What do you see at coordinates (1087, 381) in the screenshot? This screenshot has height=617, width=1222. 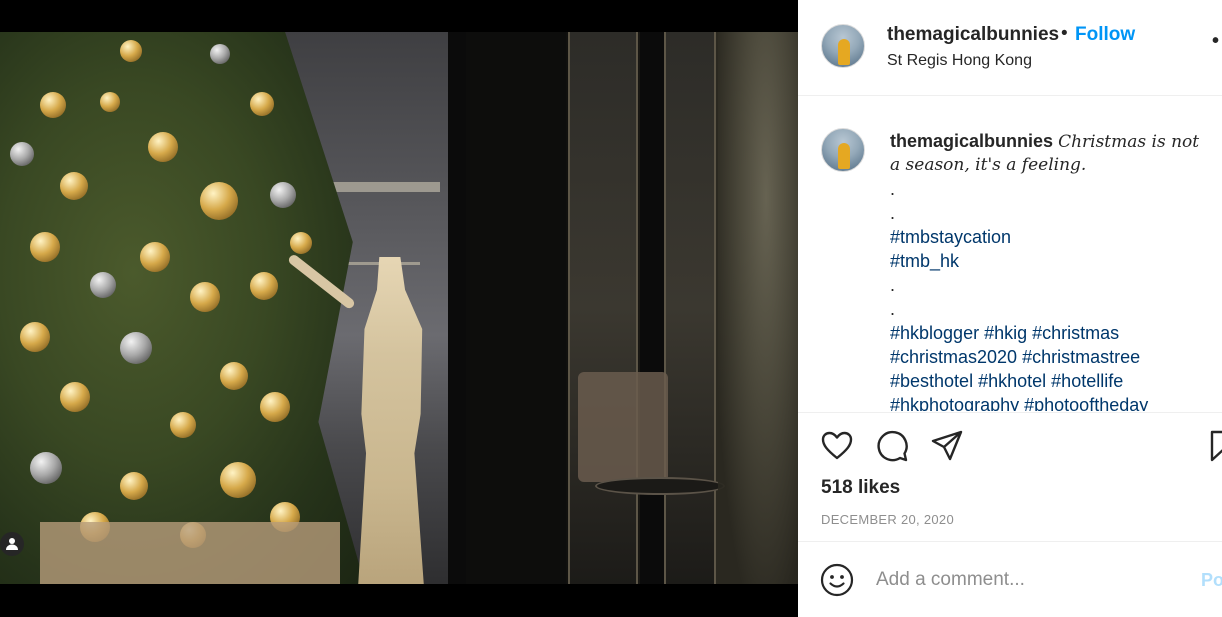 I see `hashtag: #hotellife` at bounding box center [1087, 381].